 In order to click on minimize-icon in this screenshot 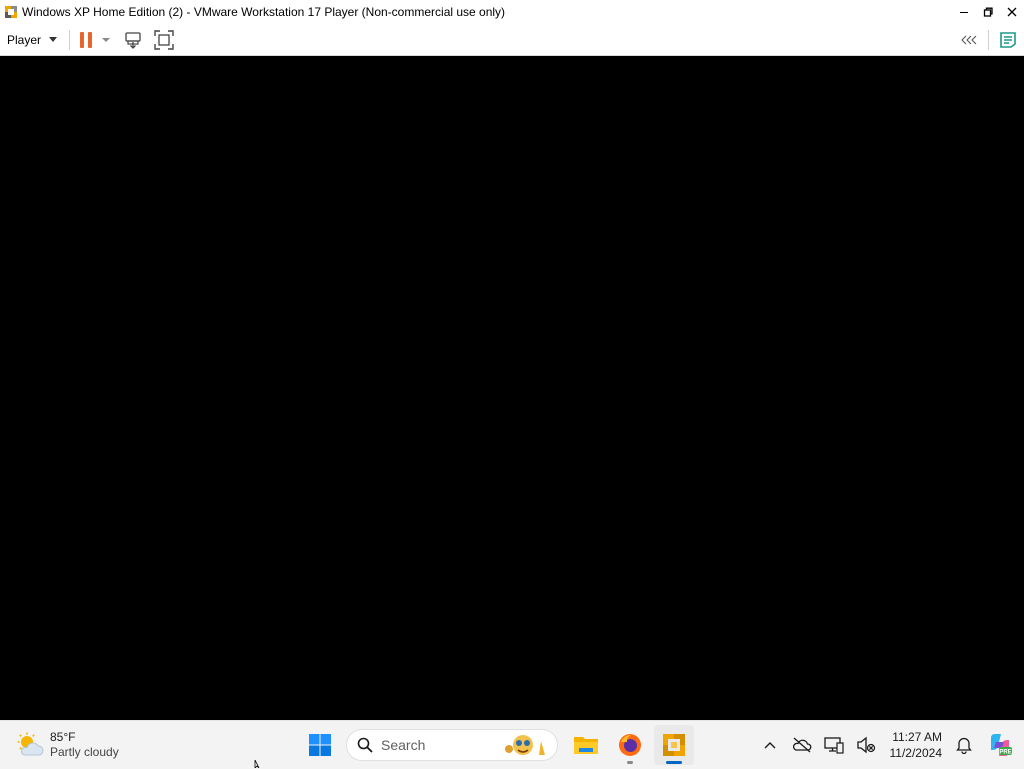, I will do `click(964, 12)`.